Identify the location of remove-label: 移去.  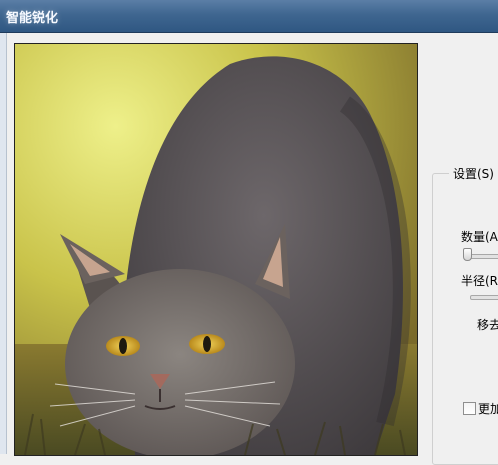
(487, 325).